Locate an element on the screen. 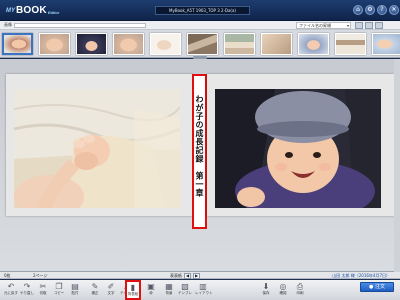 This screenshot has width=400, height=300. zoom-button is located at coordinates (379, 25).